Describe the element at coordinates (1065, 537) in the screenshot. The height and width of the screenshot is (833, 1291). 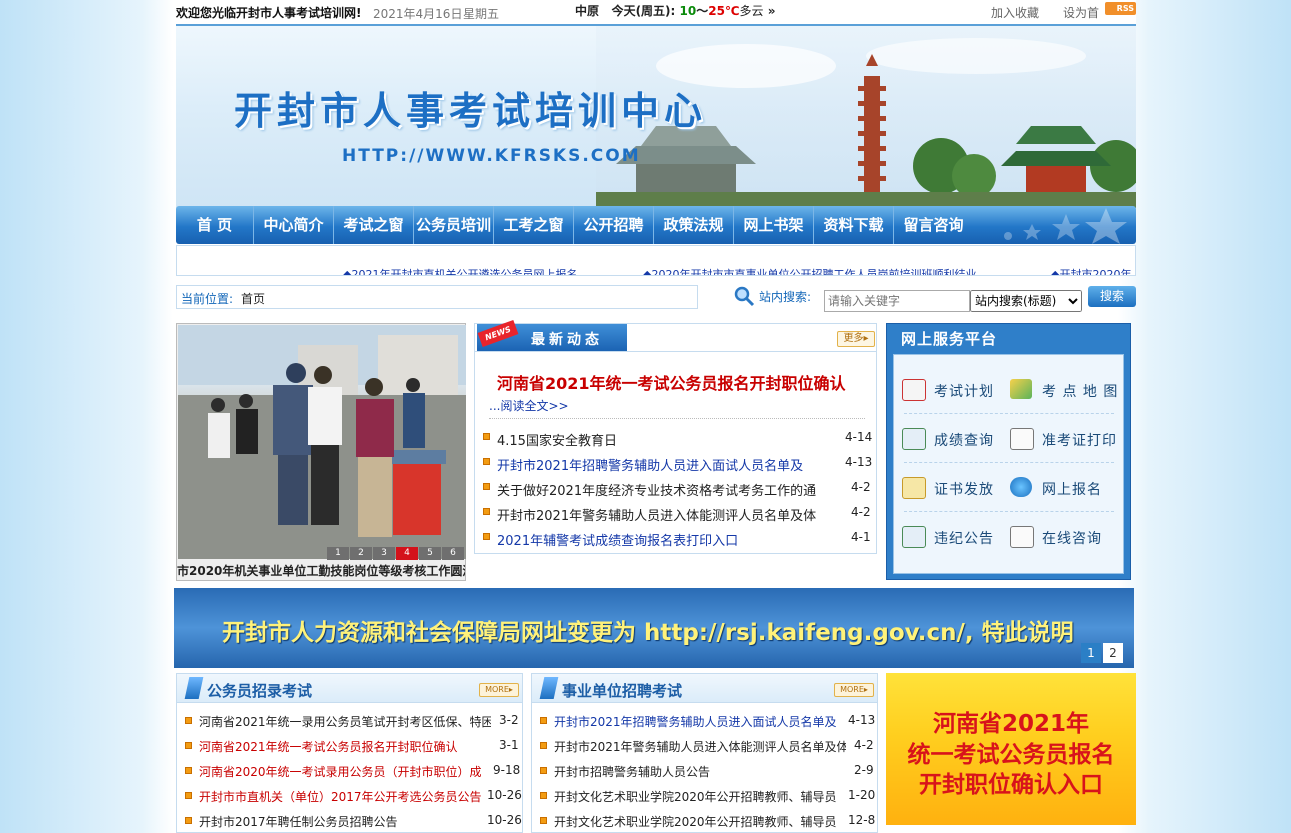
I see `service-online-consult: 在线咨询` at that location.